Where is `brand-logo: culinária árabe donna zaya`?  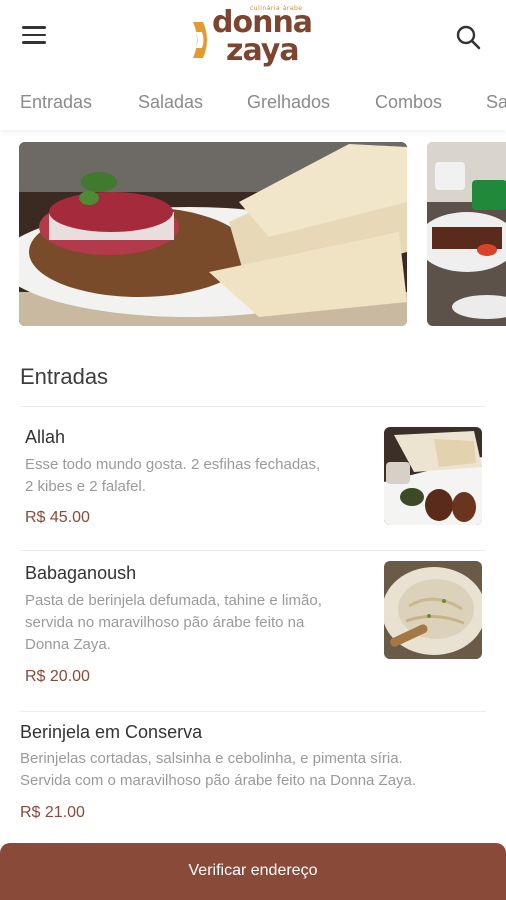 brand-logo: culinária árabe donna zaya is located at coordinates (255, 37).